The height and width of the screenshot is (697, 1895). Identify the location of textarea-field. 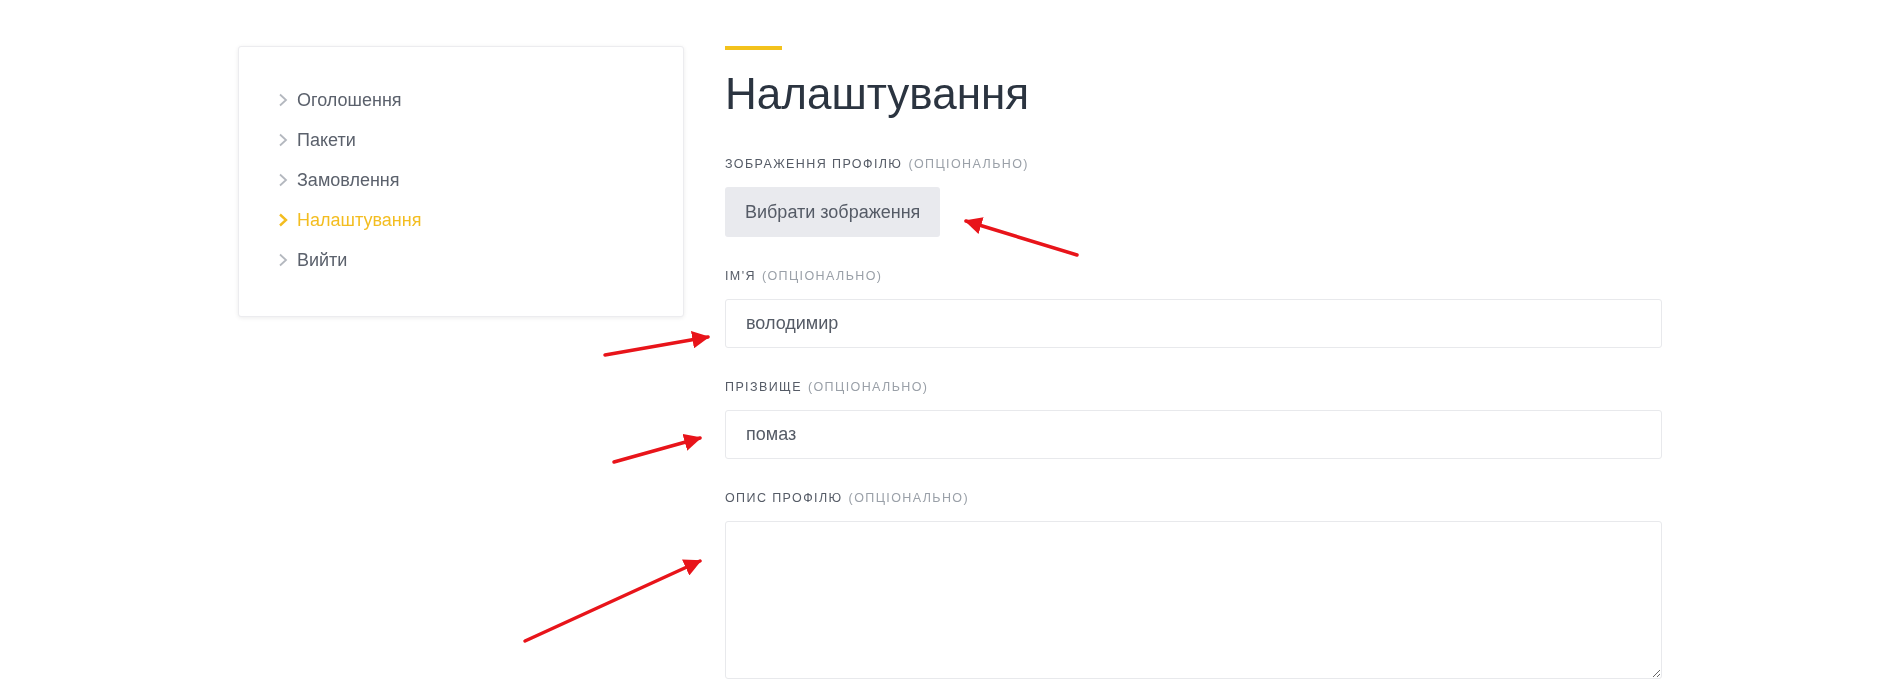
(1193, 600).